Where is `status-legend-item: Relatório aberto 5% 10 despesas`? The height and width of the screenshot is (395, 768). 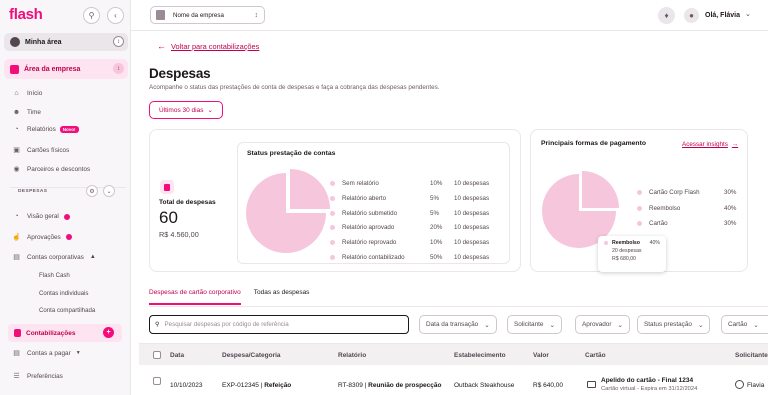
status-legend-item: Relatório aberto 5% 10 despesas is located at coordinates (415, 198).